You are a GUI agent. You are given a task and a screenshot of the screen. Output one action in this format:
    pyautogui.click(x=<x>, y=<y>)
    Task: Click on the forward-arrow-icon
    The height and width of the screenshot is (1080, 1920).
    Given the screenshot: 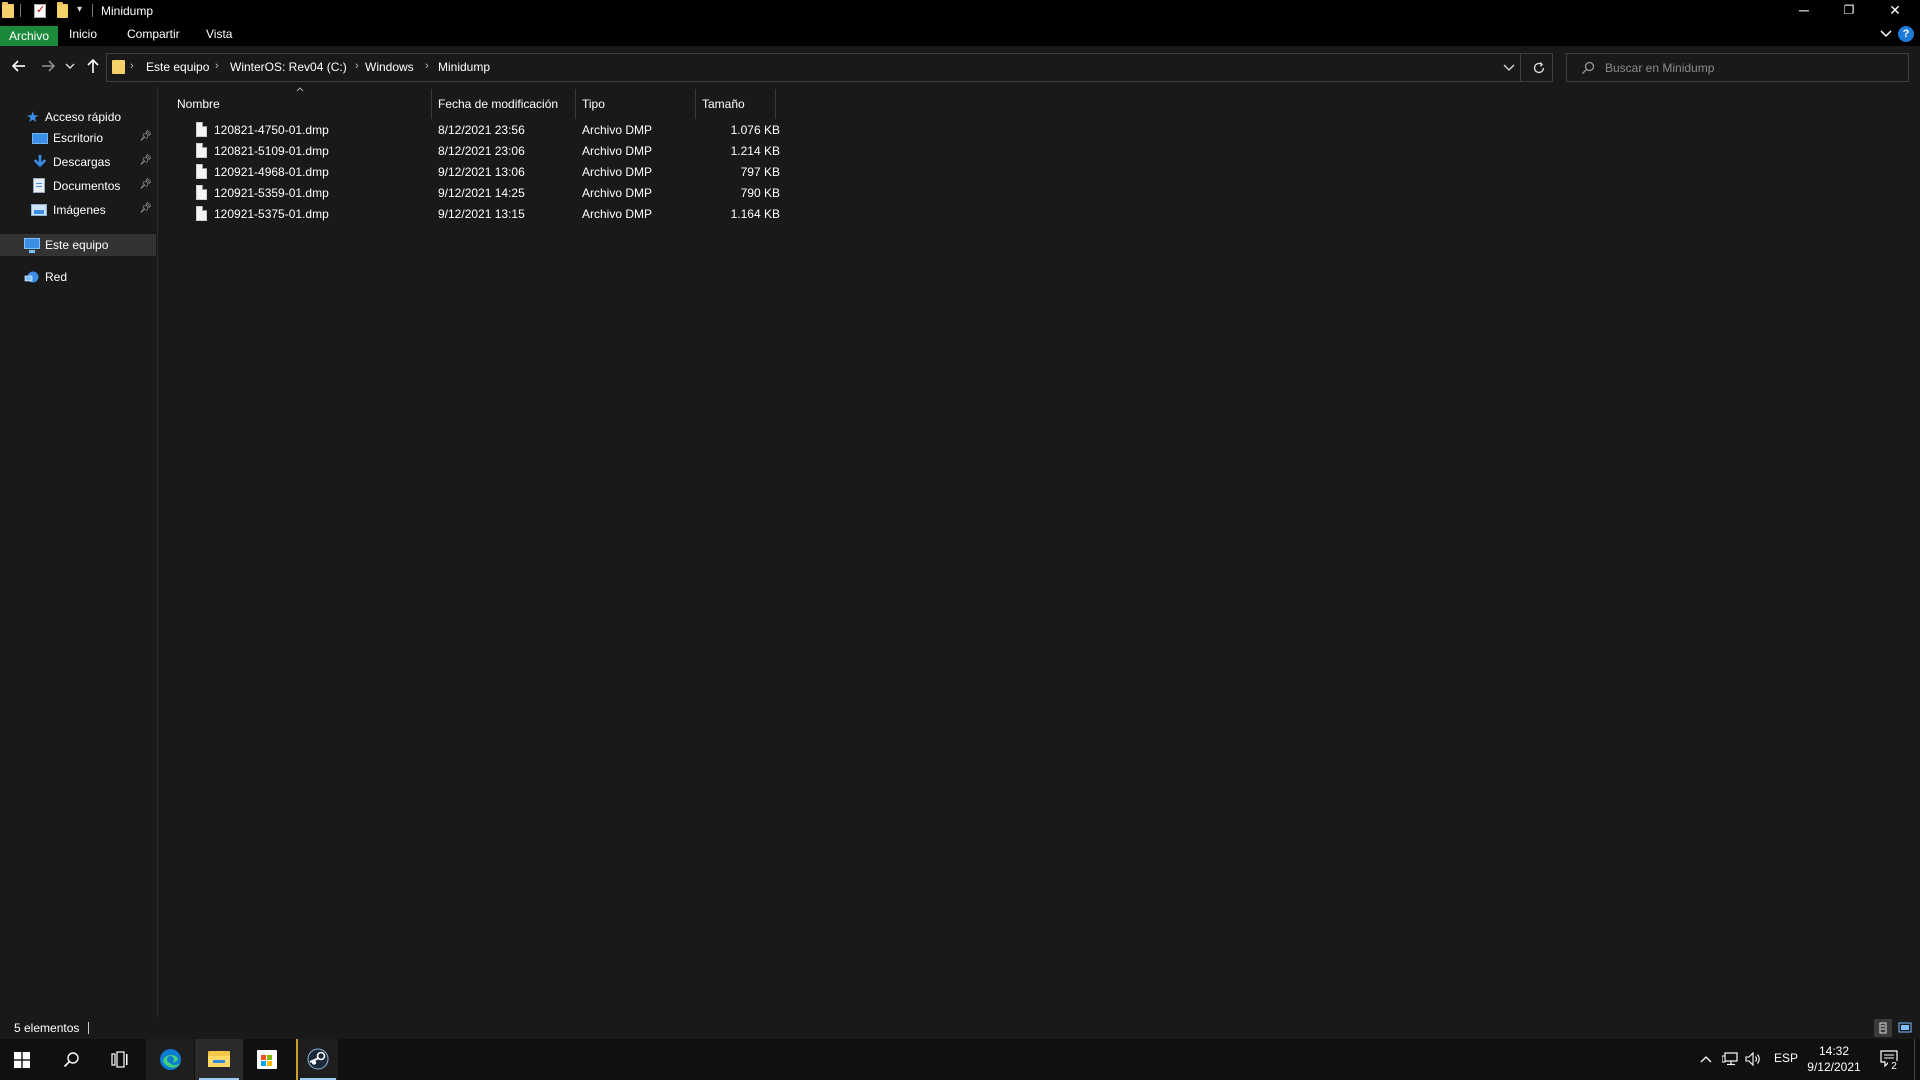 What is the action you would take?
    pyautogui.click(x=48, y=66)
    